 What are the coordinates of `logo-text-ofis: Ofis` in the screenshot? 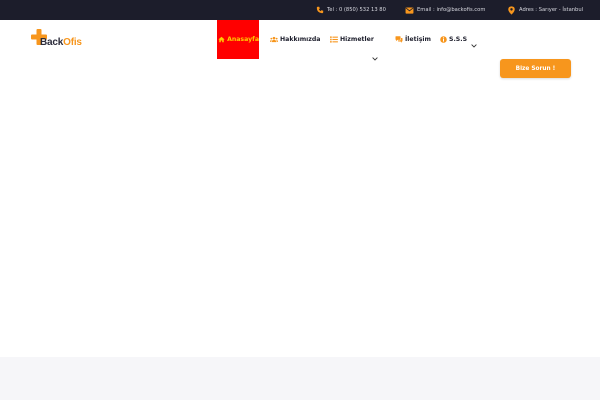 It's located at (72, 42).